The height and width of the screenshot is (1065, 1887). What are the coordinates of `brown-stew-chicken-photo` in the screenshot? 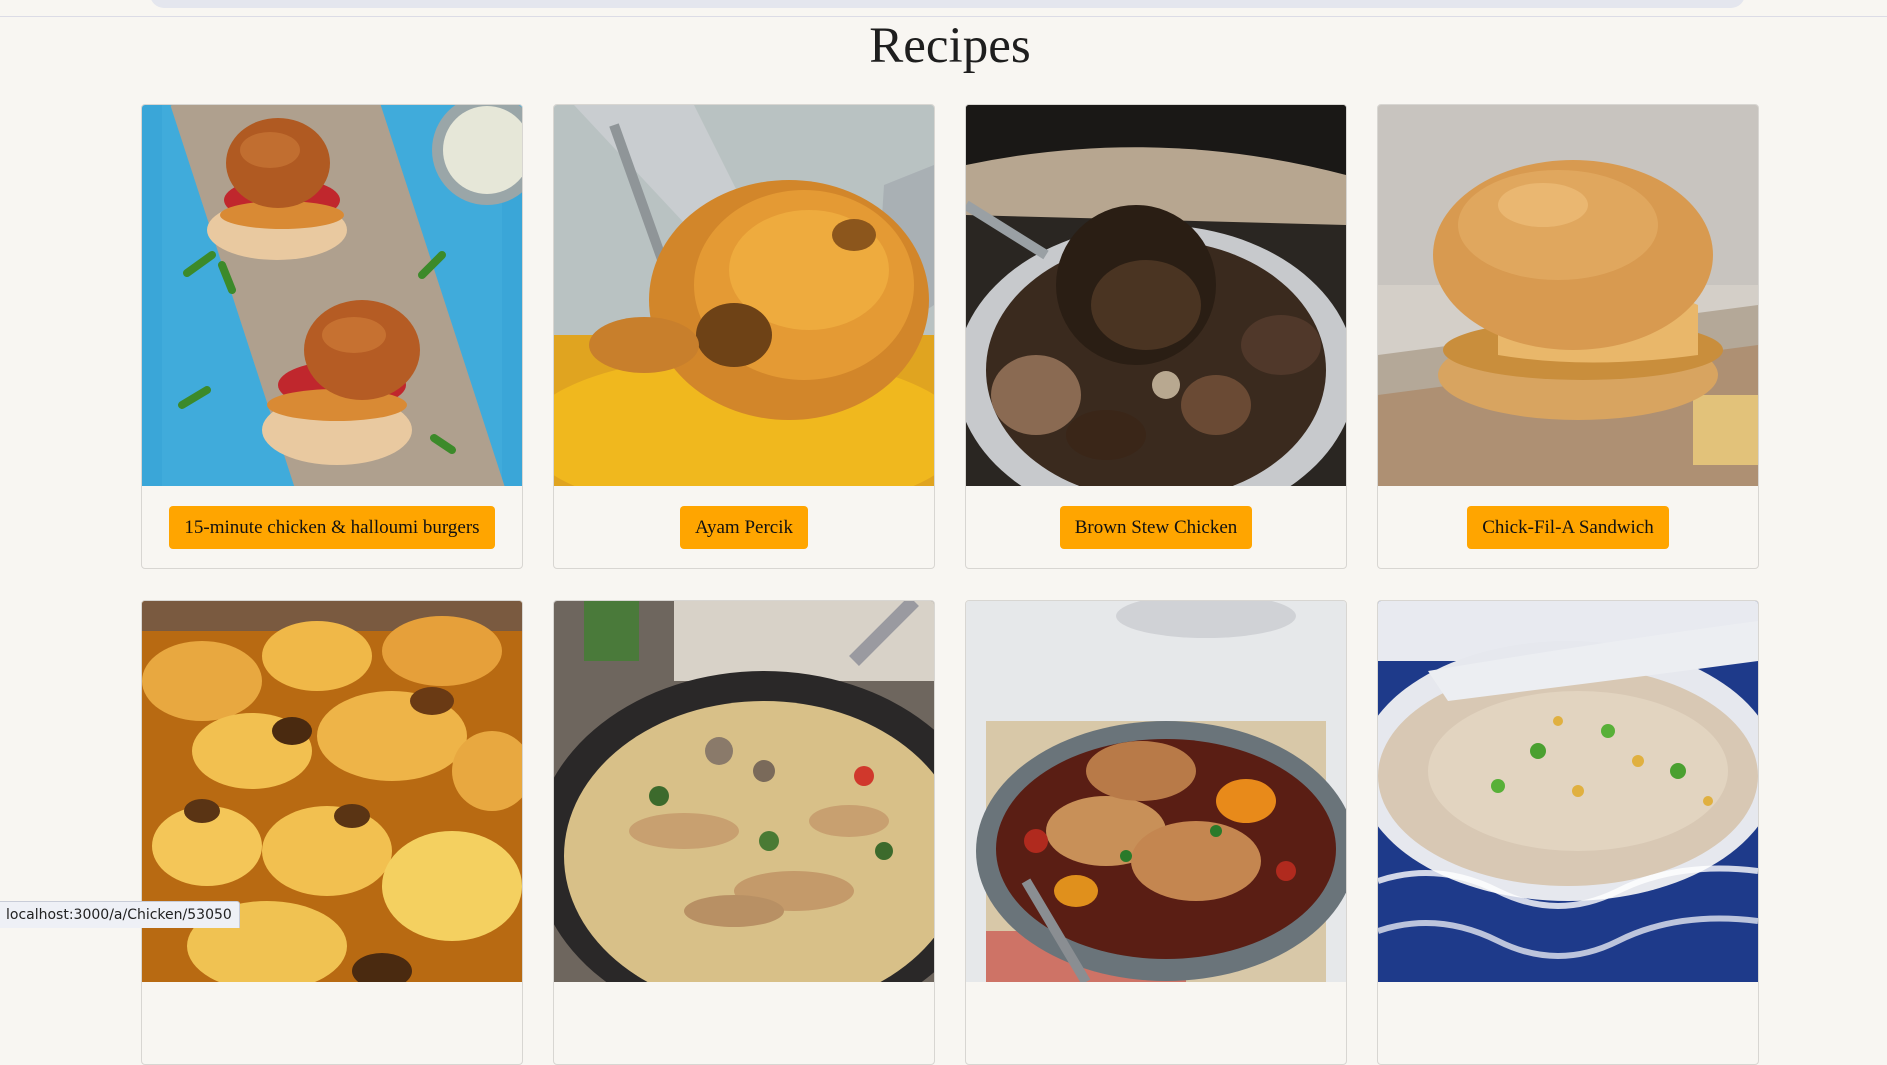 It's located at (1156, 295).